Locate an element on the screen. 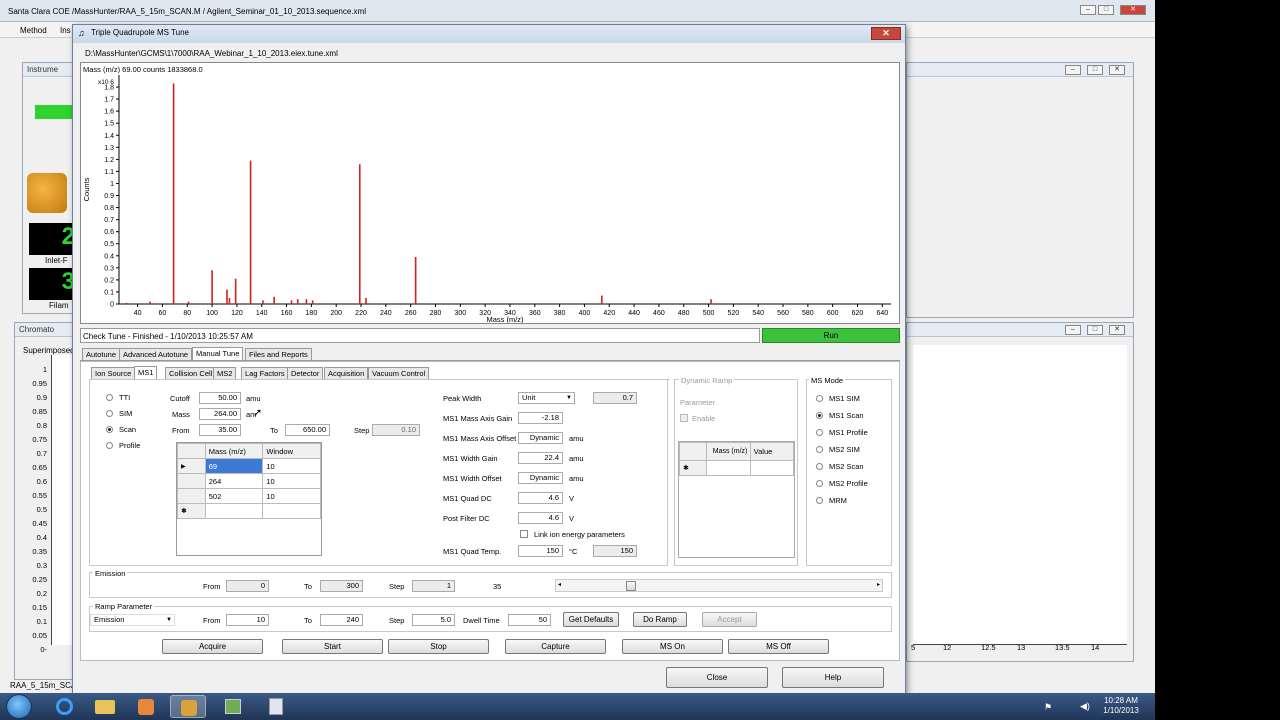 This screenshot has height=720, width=1280. table-row: 264 10 is located at coordinates (249, 481).